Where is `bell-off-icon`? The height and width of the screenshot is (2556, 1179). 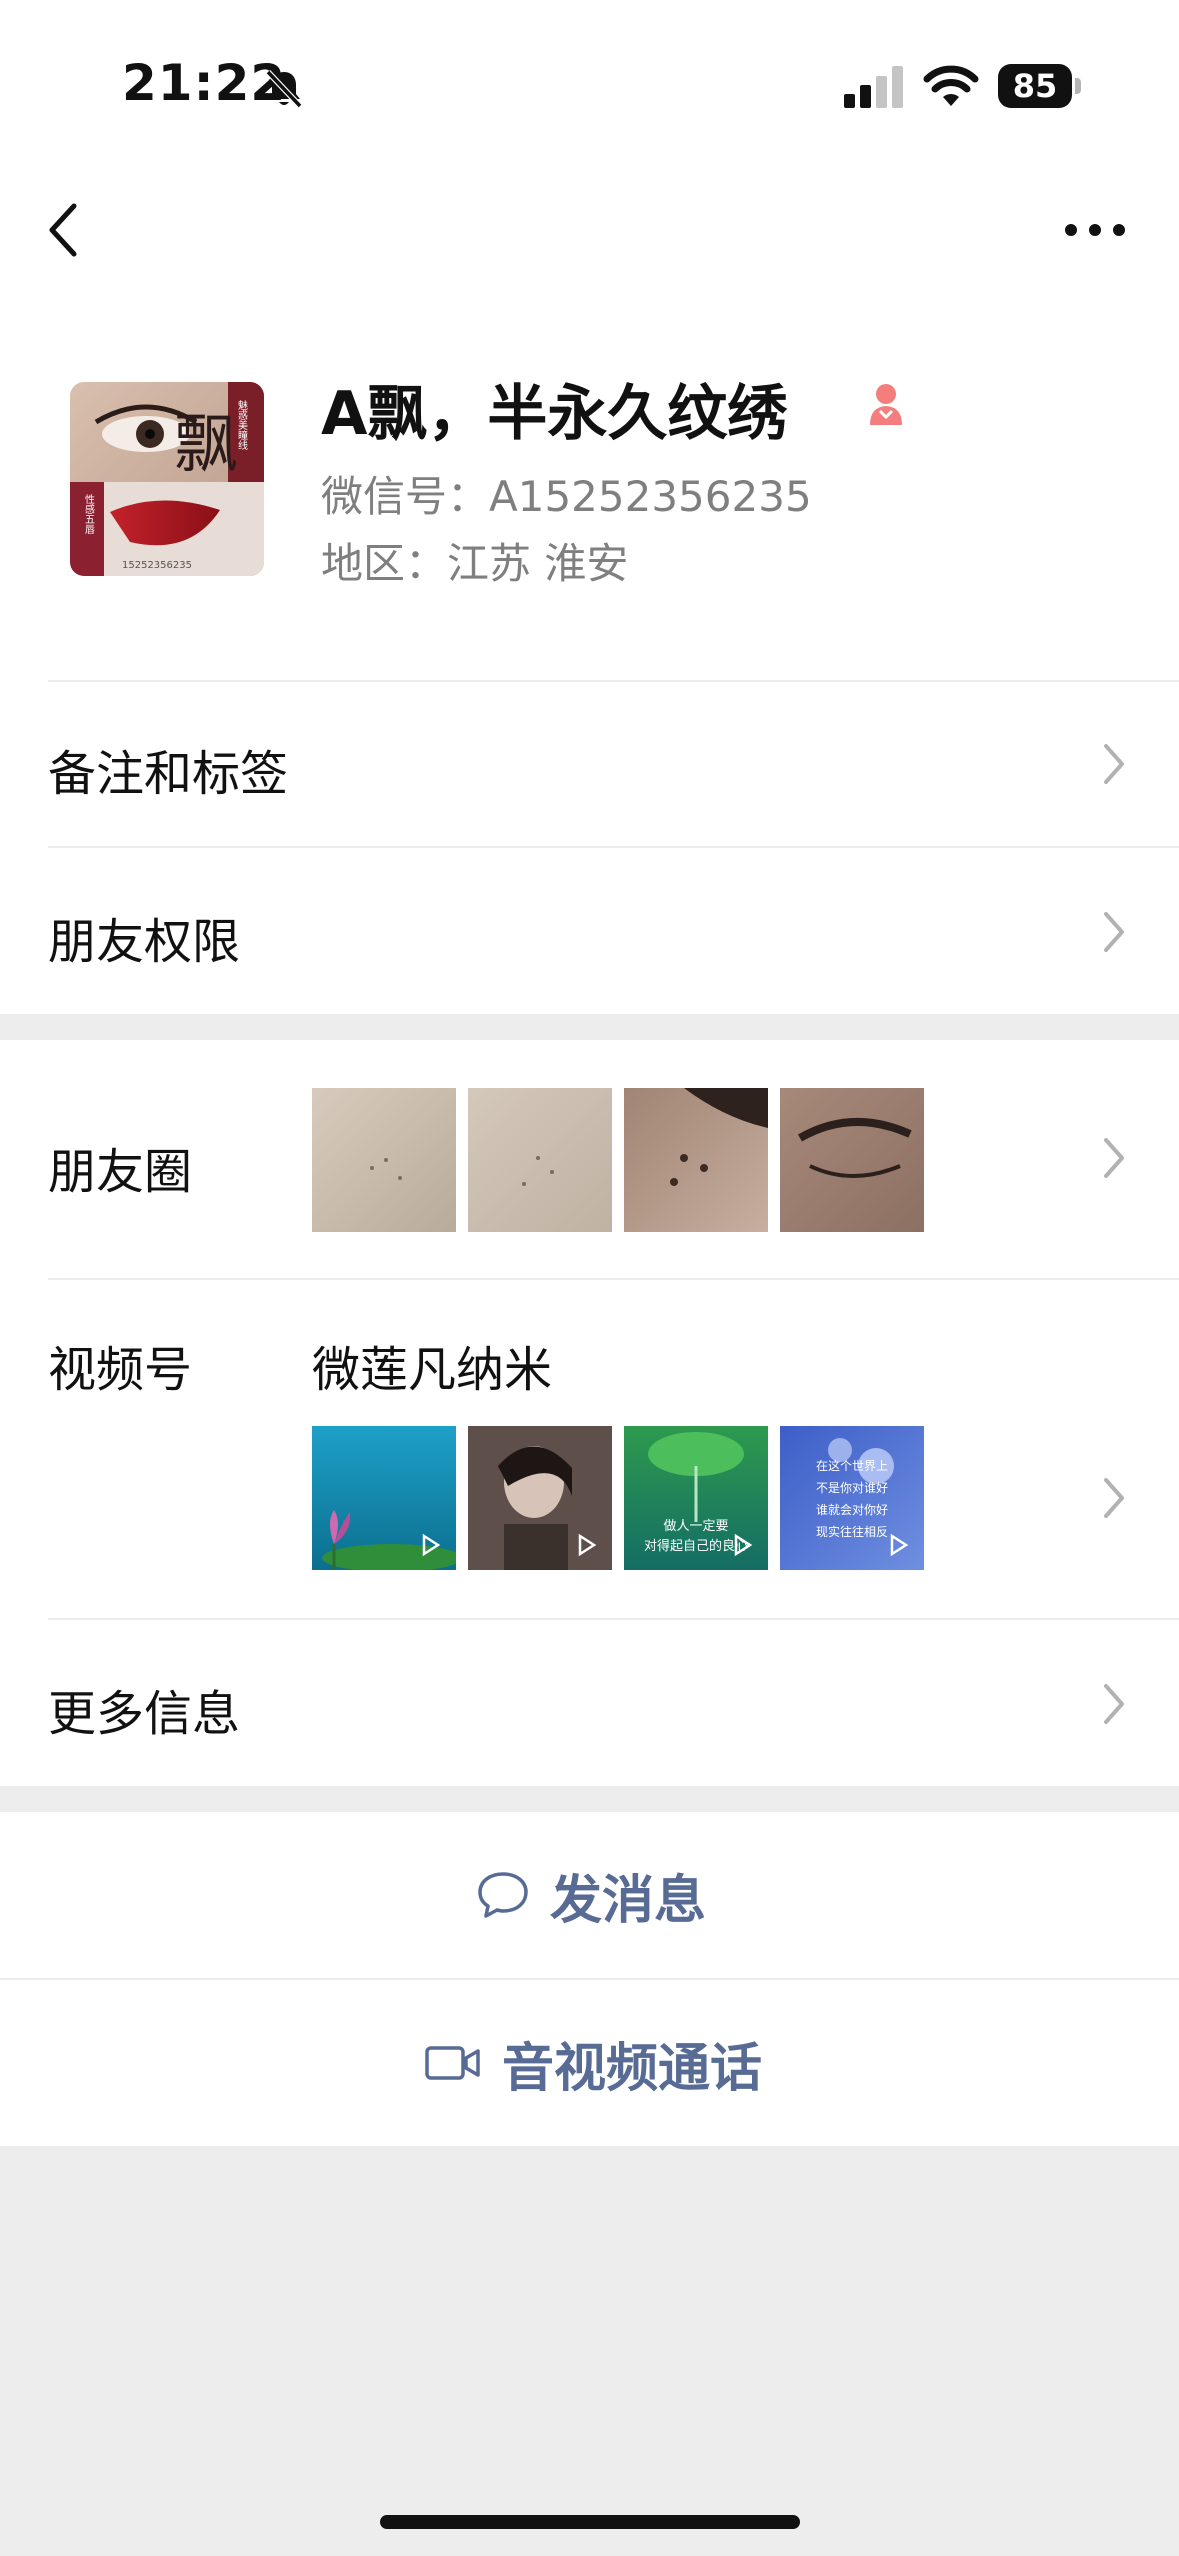
bell-off-icon is located at coordinates (284, 89).